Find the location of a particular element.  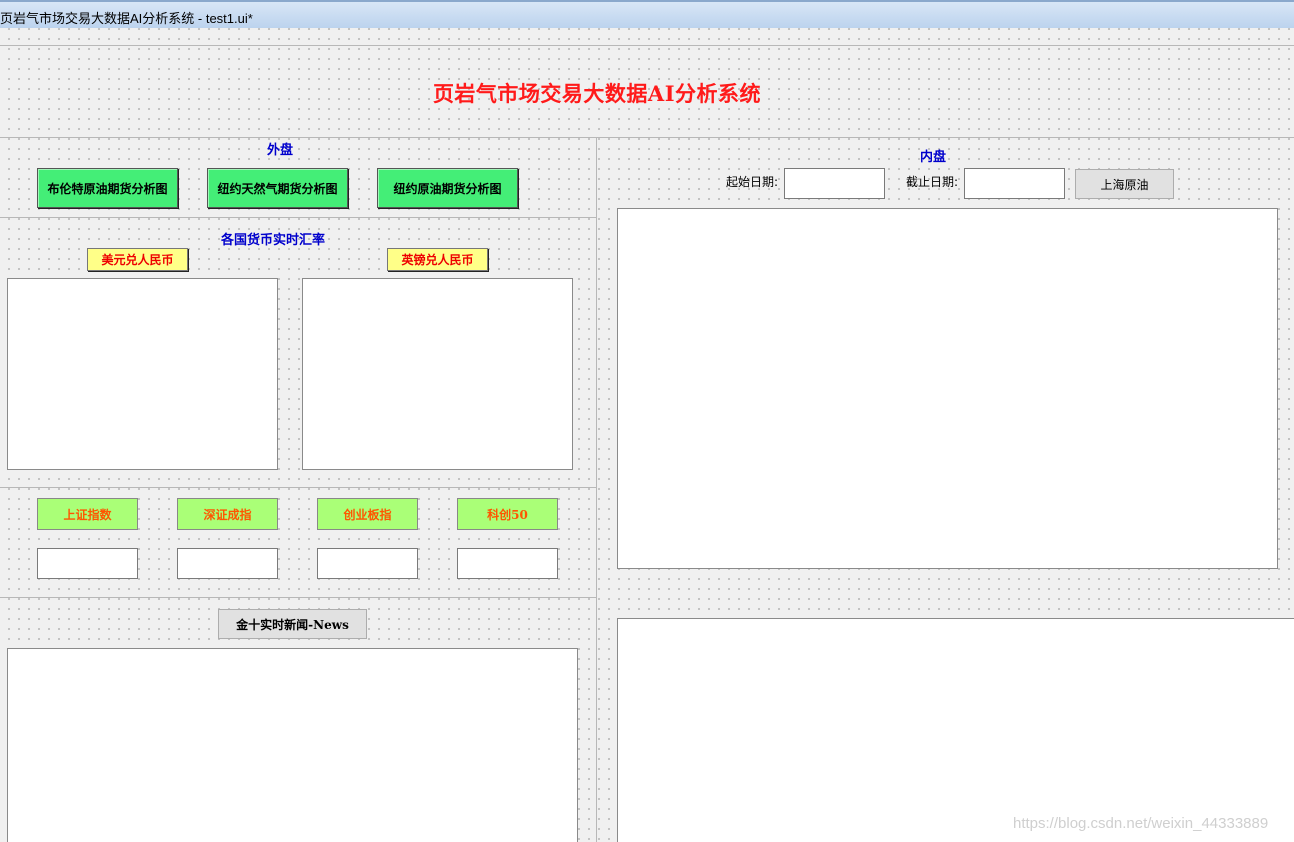

news-panel is located at coordinates (292, 745).